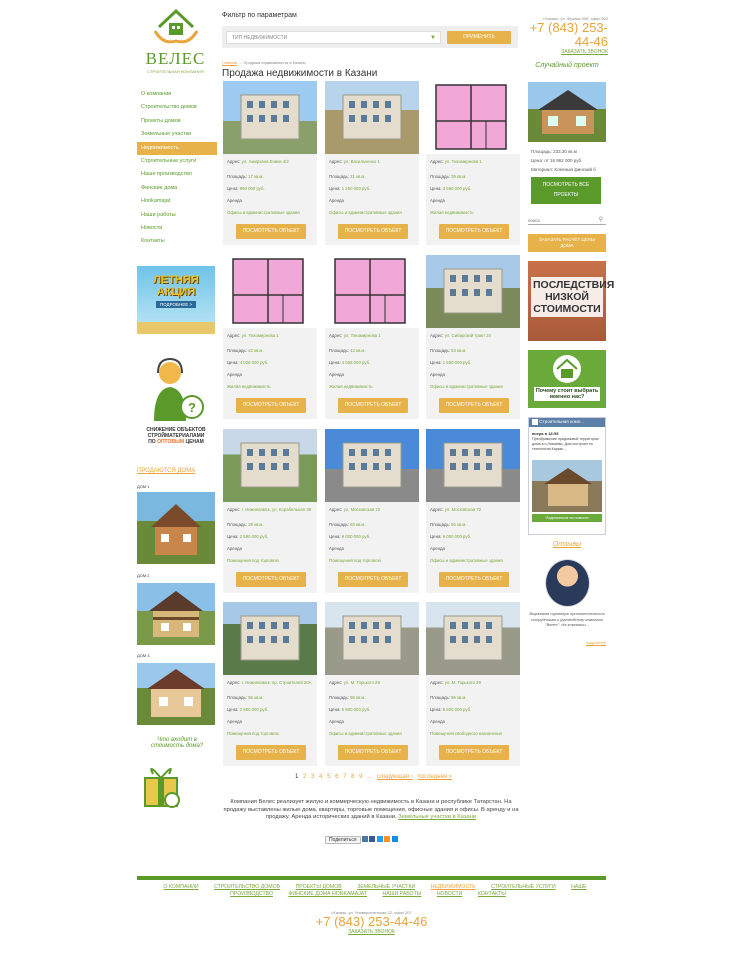 This screenshot has height=960, width=743. What do you see at coordinates (386, 887) in the screenshot?
I see `footer-link-land: Земельные участки` at bounding box center [386, 887].